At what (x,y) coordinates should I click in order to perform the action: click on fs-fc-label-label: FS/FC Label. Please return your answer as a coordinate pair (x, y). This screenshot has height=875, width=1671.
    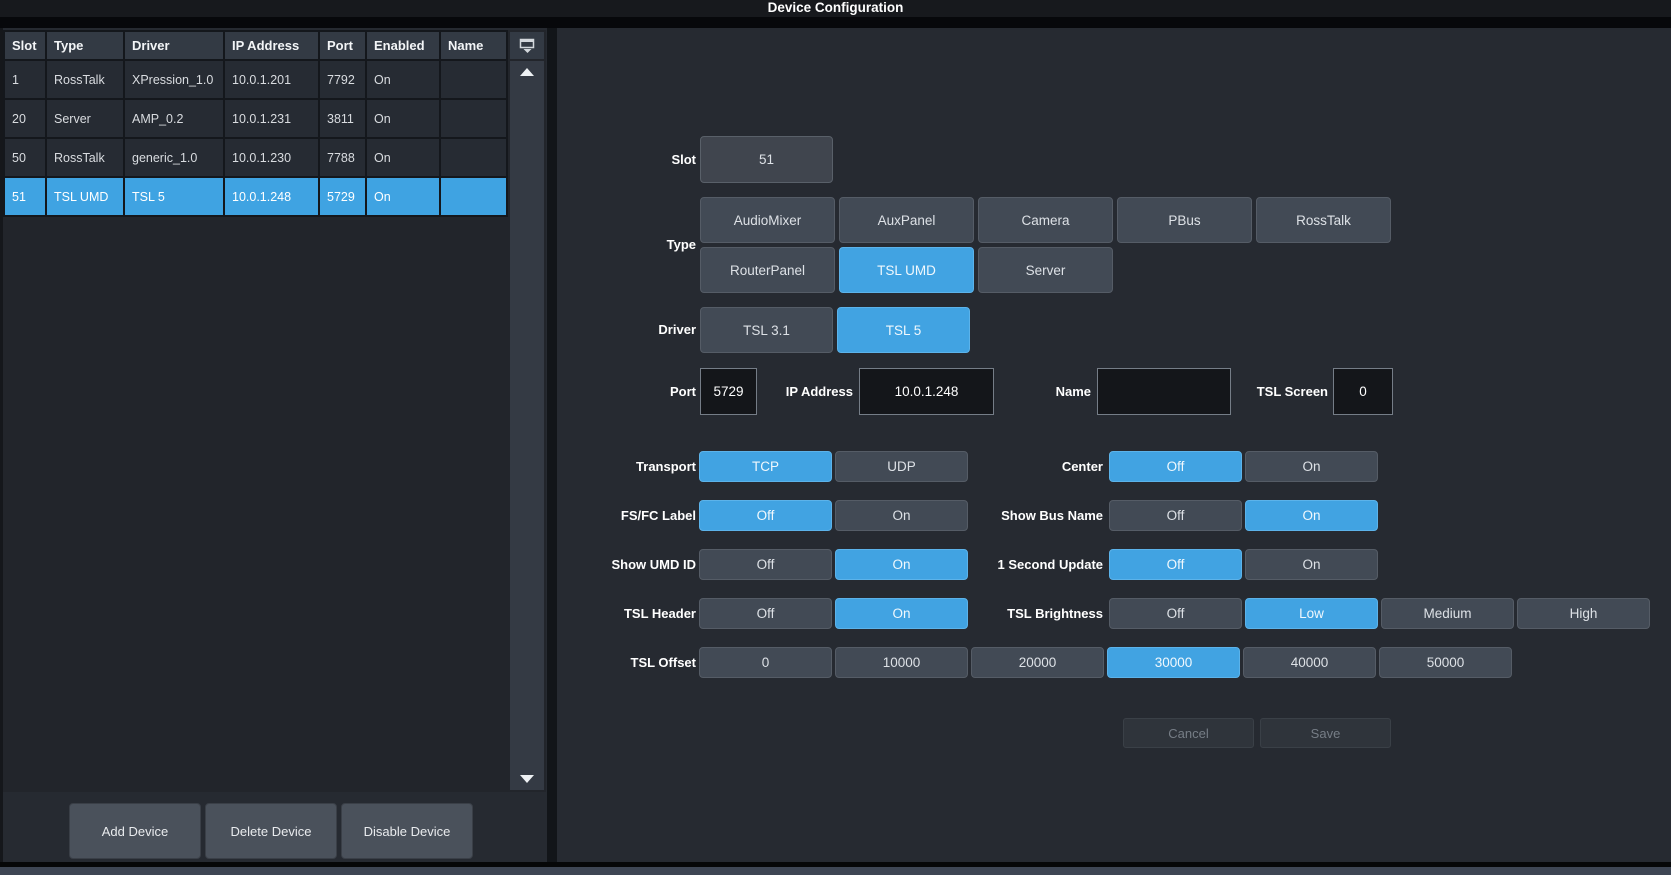
    Looking at the image, I should click on (658, 515).